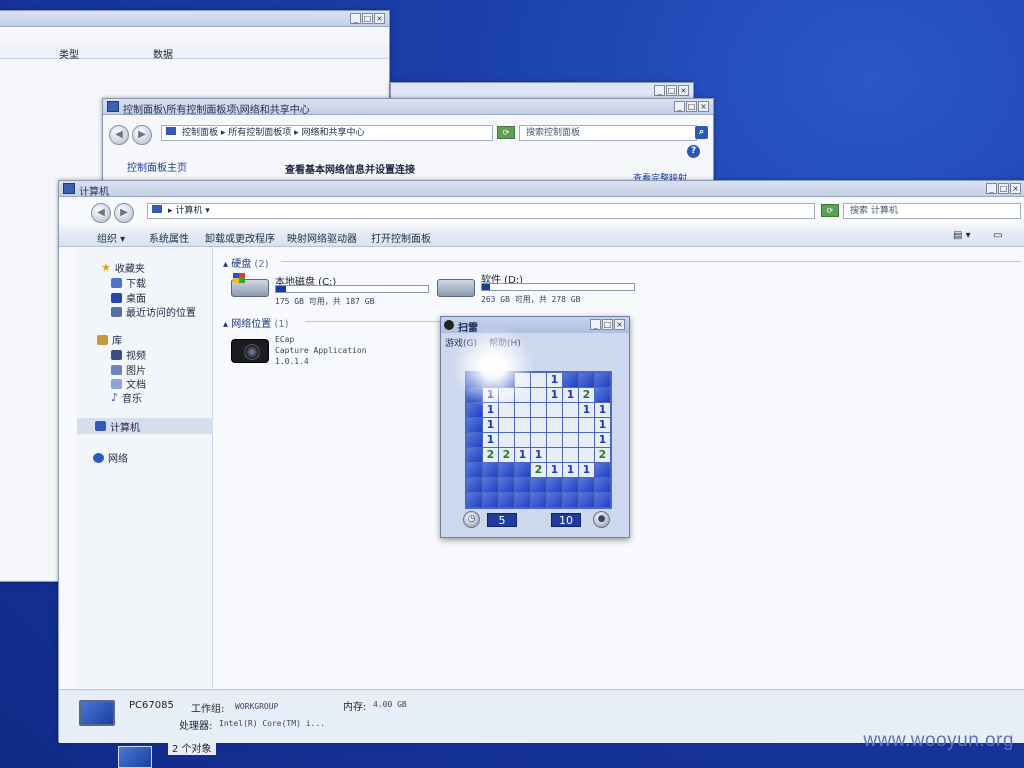  I want to click on minesweeper-titlebar: 扫雷 _ □ ×, so click(535, 325).